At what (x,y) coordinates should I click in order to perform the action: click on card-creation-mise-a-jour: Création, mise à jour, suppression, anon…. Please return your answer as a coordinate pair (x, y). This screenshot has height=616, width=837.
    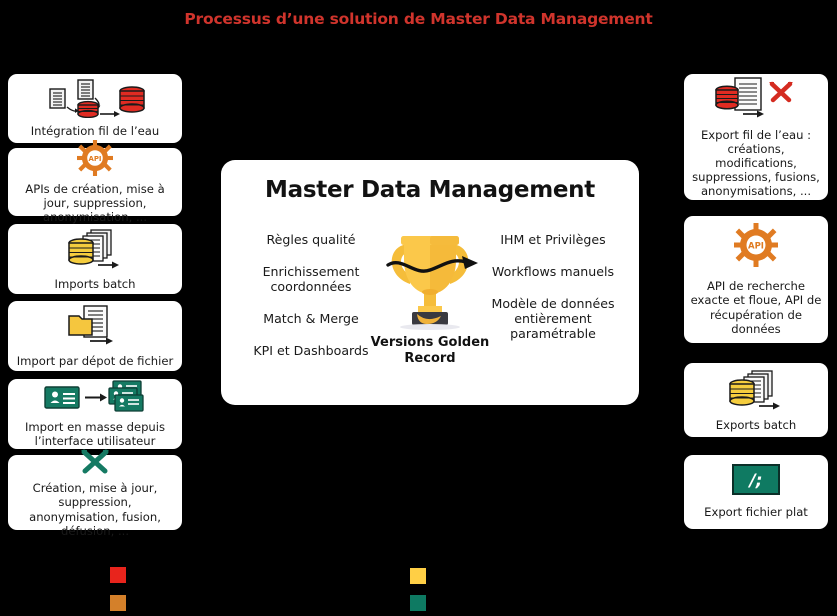
    Looking at the image, I should click on (95, 493).